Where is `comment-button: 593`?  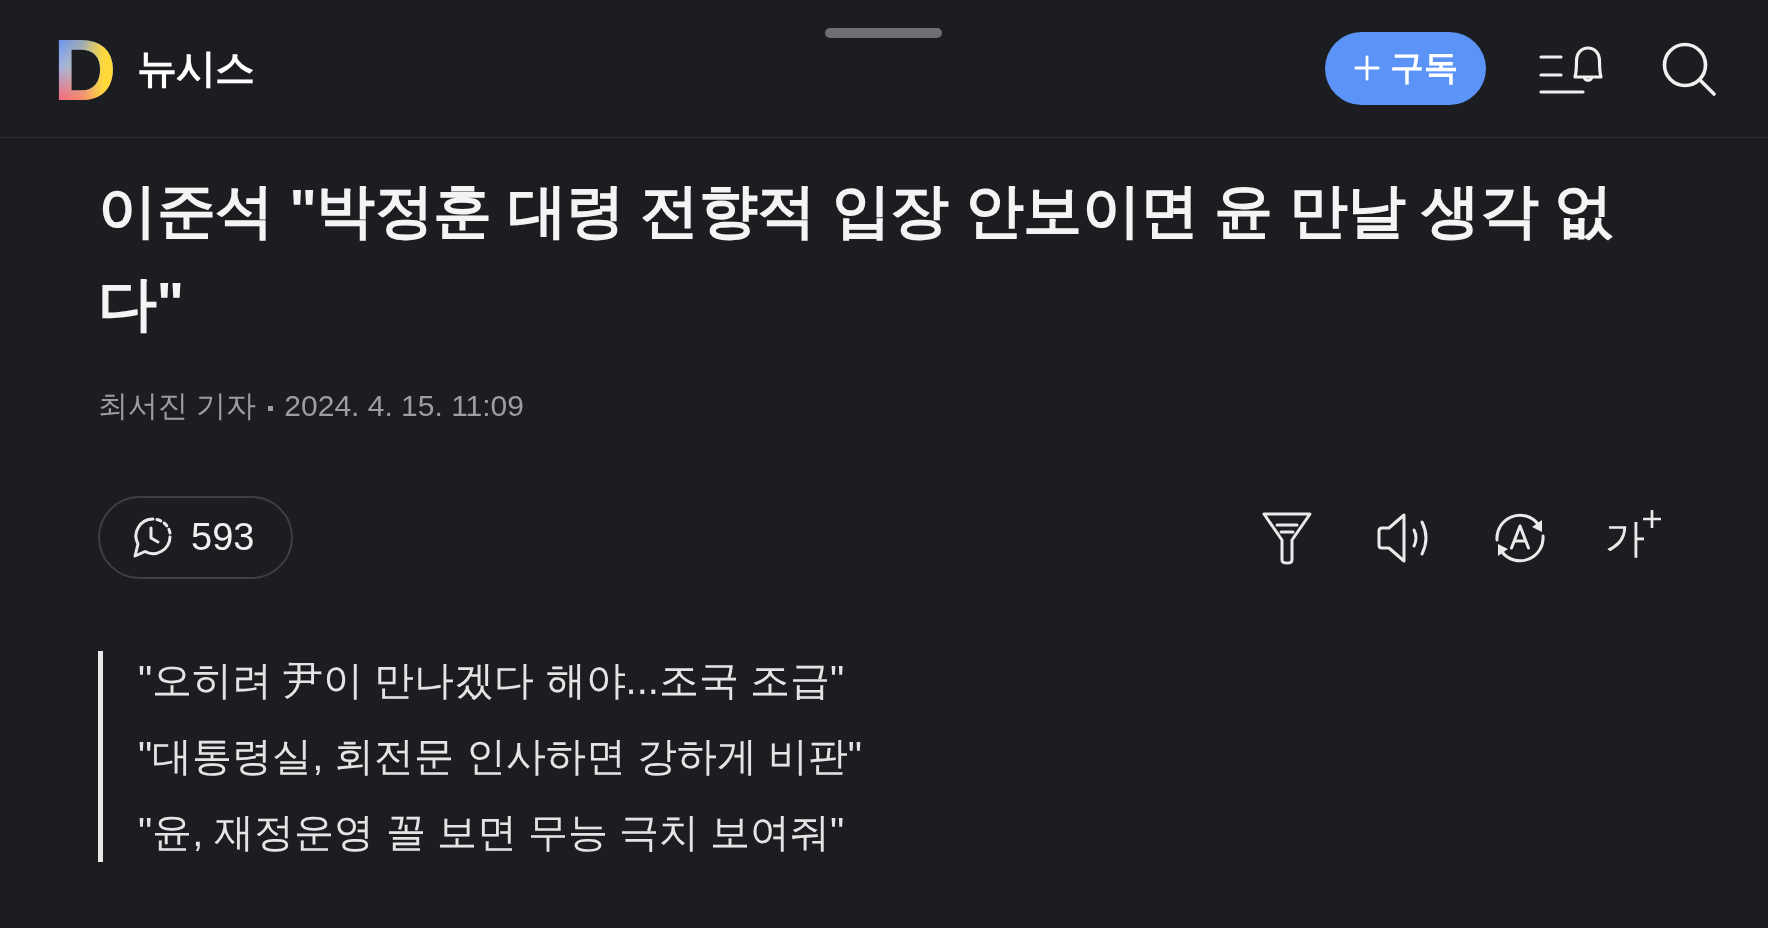 comment-button: 593 is located at coordinates (195, 537).